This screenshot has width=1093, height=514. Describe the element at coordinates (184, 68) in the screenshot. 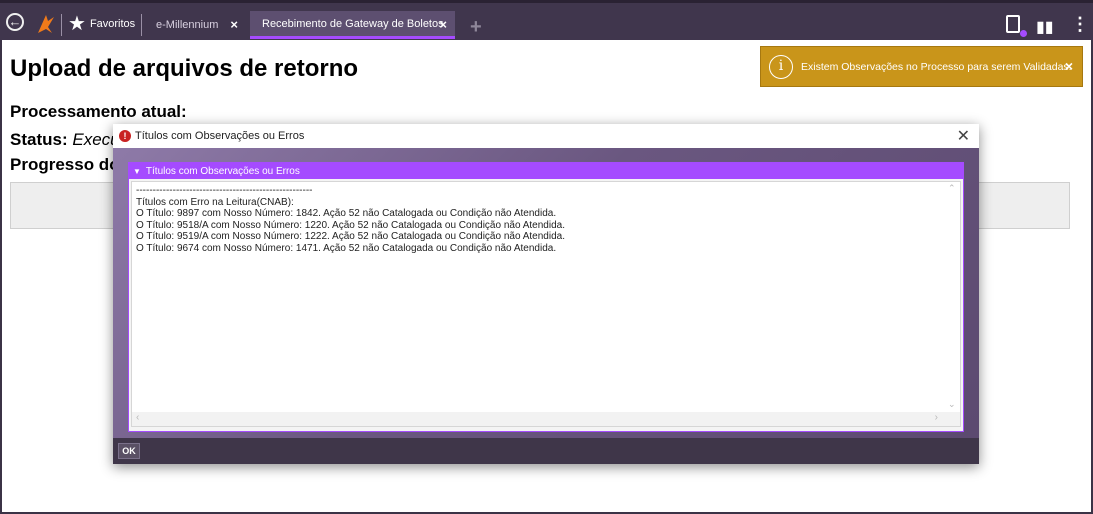

I see `page-title: Upload de arquivos de retorno` at that location.